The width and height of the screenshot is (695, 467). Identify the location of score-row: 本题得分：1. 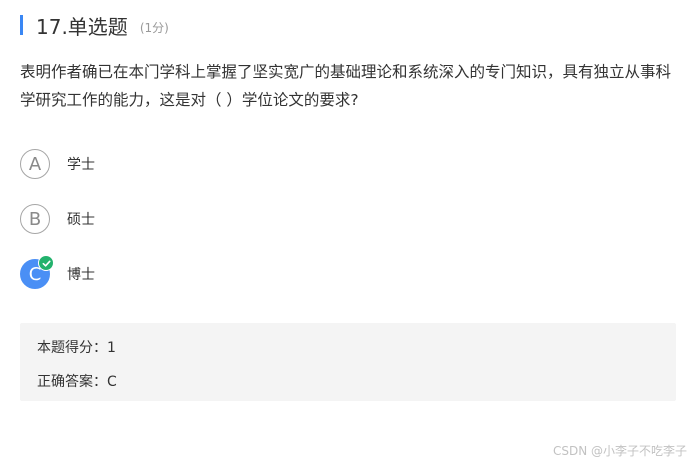
(76, 347).